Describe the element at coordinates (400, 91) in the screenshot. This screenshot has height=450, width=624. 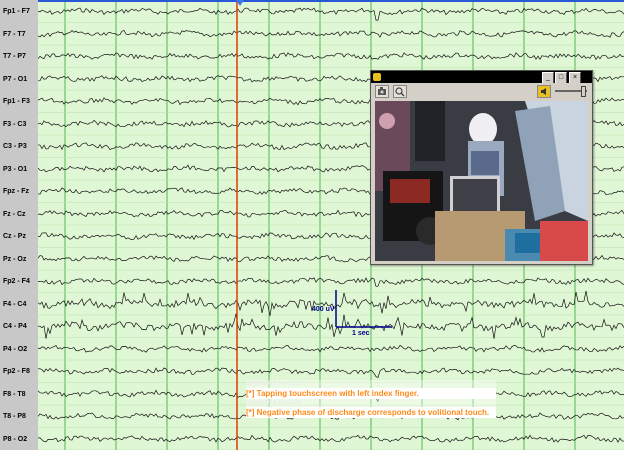
I see `search-icon` at that location.